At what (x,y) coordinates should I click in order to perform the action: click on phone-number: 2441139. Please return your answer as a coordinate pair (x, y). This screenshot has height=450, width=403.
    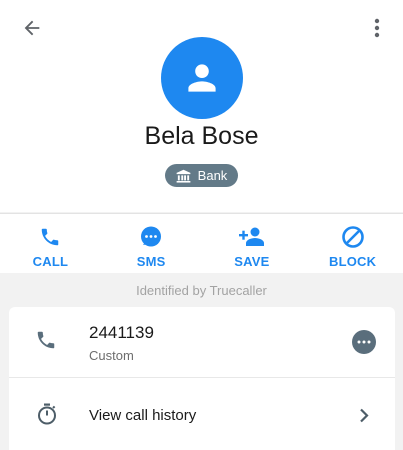
    Looking at the image, I should click on (121, 332).